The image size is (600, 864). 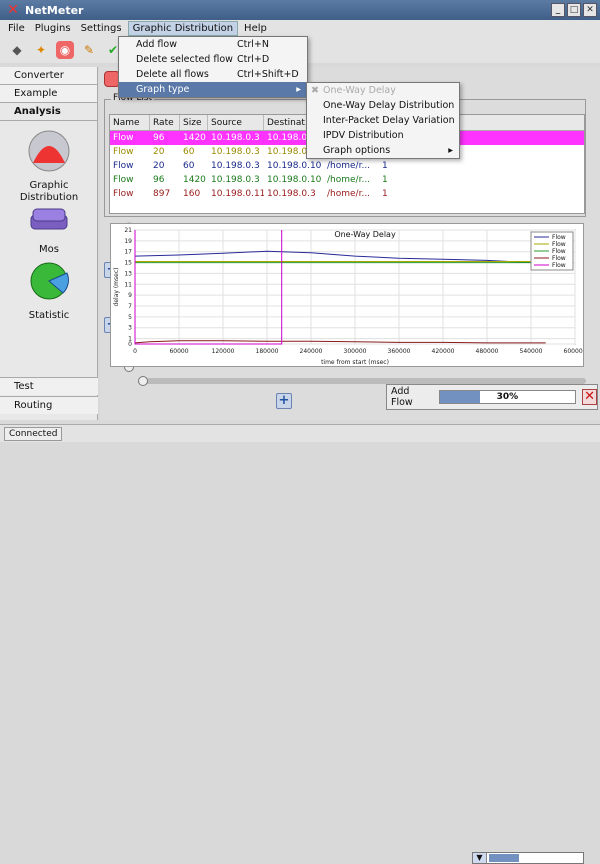 What do you see at coordinates (183, 28) in the screenshot?
I see `menu-graphic-distribution: Graphic Distribution` at bounding box center [183, 28].